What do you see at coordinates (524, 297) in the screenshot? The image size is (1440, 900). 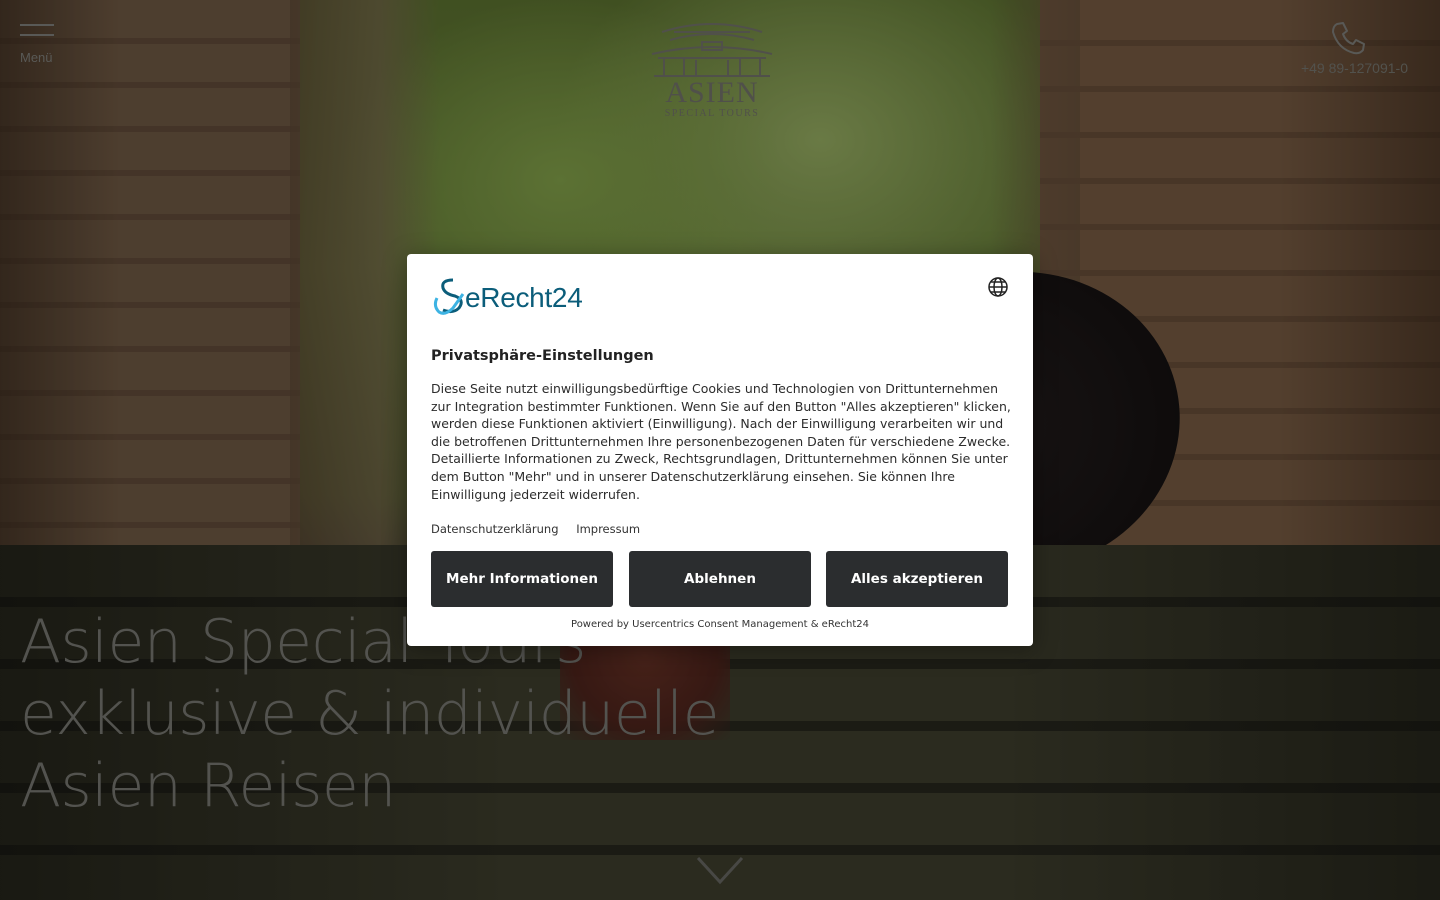 I see `brand-name: eRecht24` at bounding box center [524, 297].